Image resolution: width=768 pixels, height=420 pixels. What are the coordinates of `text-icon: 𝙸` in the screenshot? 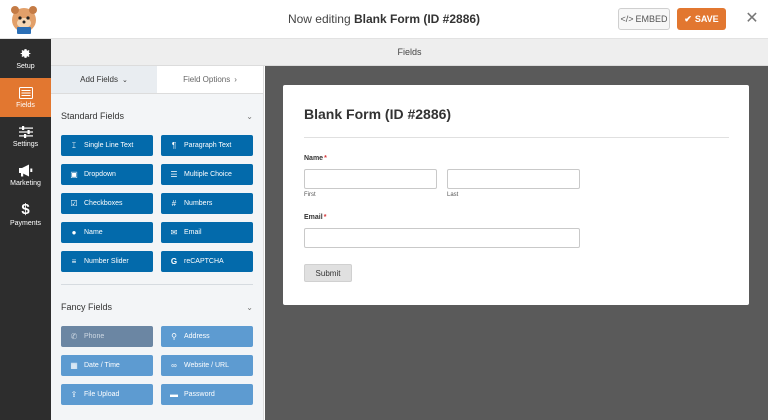 It's located at (74, 145).